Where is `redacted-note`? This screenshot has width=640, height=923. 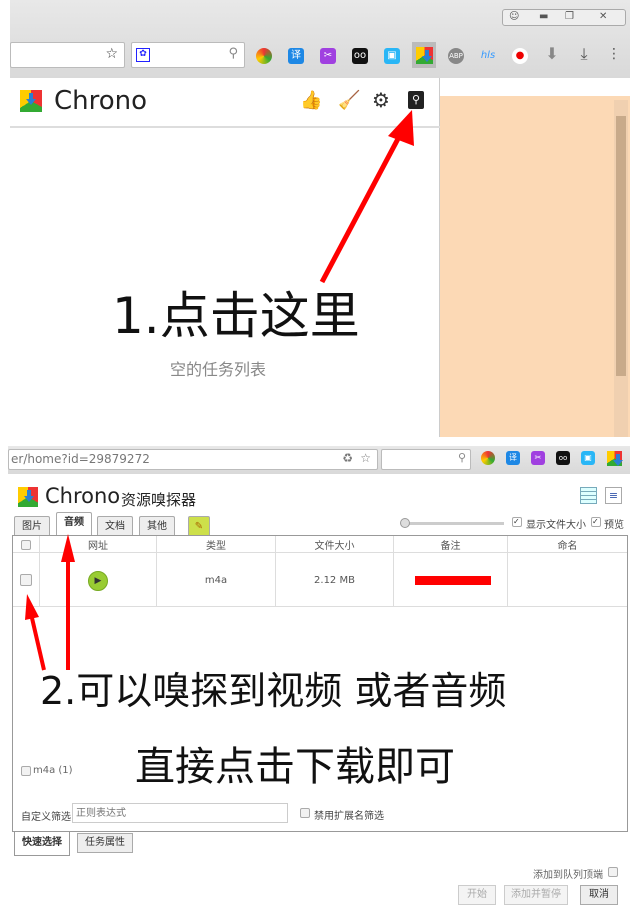
redacted-note is located at coordinates (453, 580).